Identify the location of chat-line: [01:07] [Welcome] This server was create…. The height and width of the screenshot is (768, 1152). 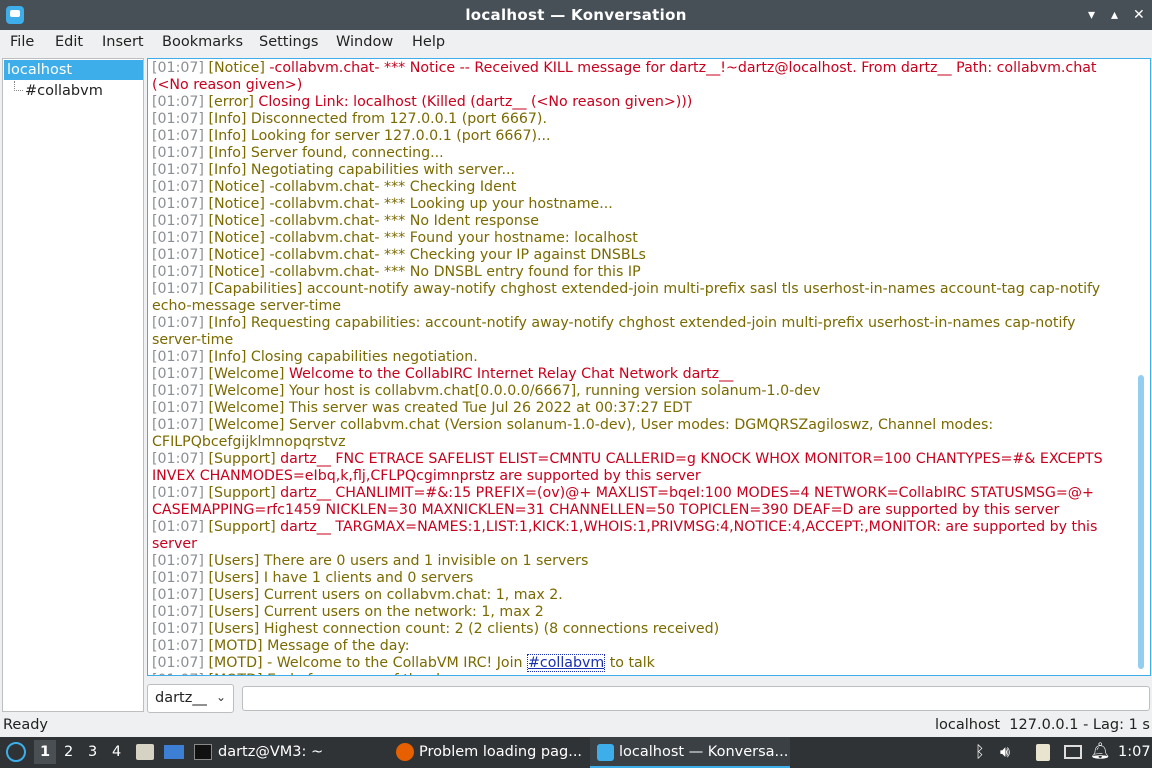
(639, 408).